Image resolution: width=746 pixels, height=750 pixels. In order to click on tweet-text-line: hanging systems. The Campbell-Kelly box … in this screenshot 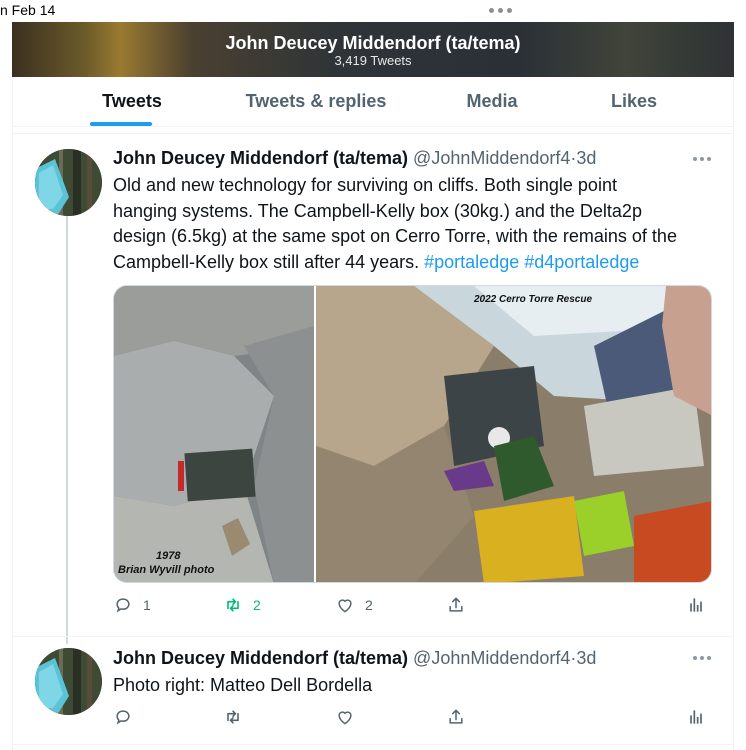, I will do `click(377, 210)`.